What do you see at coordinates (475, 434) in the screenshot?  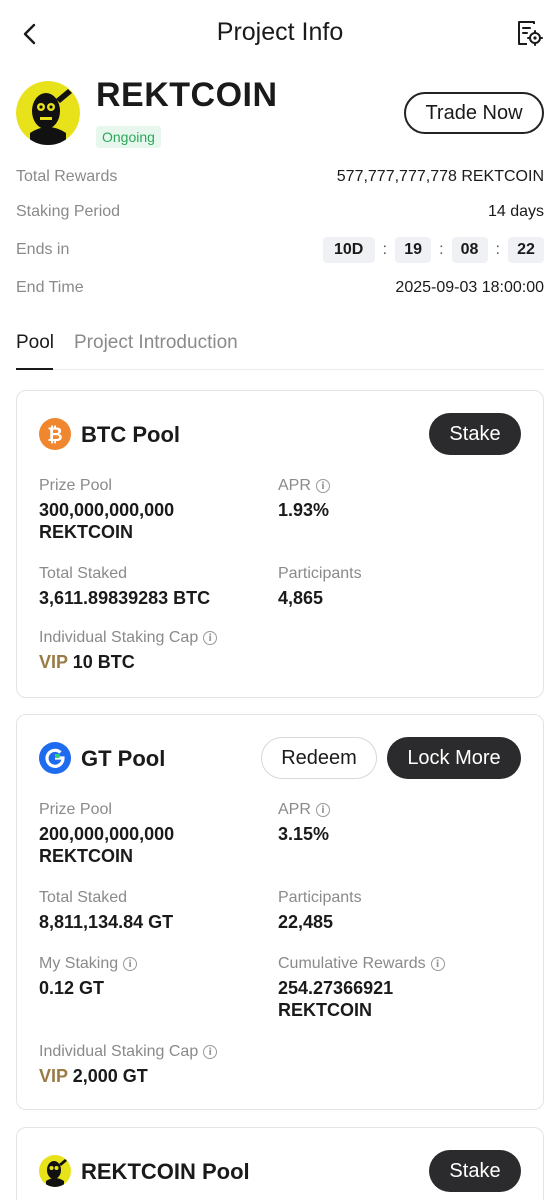 I see `btc-stake-button: Stake` at bounding box center [475, 434].